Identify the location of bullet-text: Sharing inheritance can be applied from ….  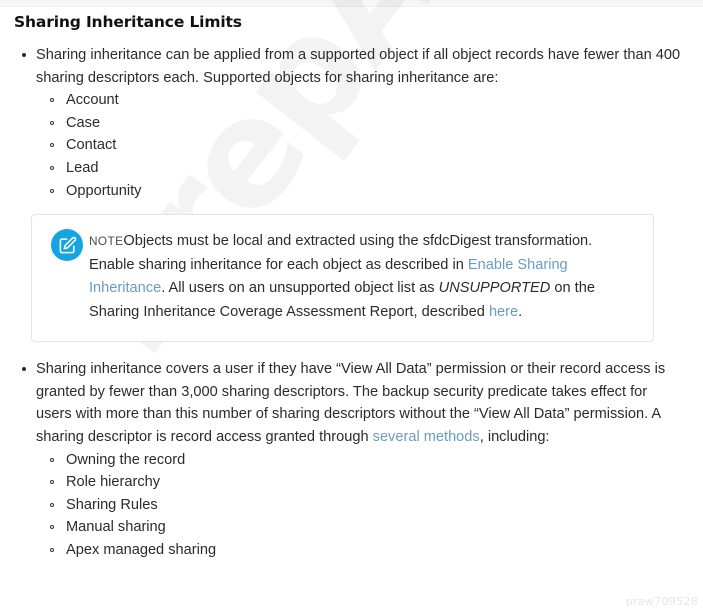
(358, 66).